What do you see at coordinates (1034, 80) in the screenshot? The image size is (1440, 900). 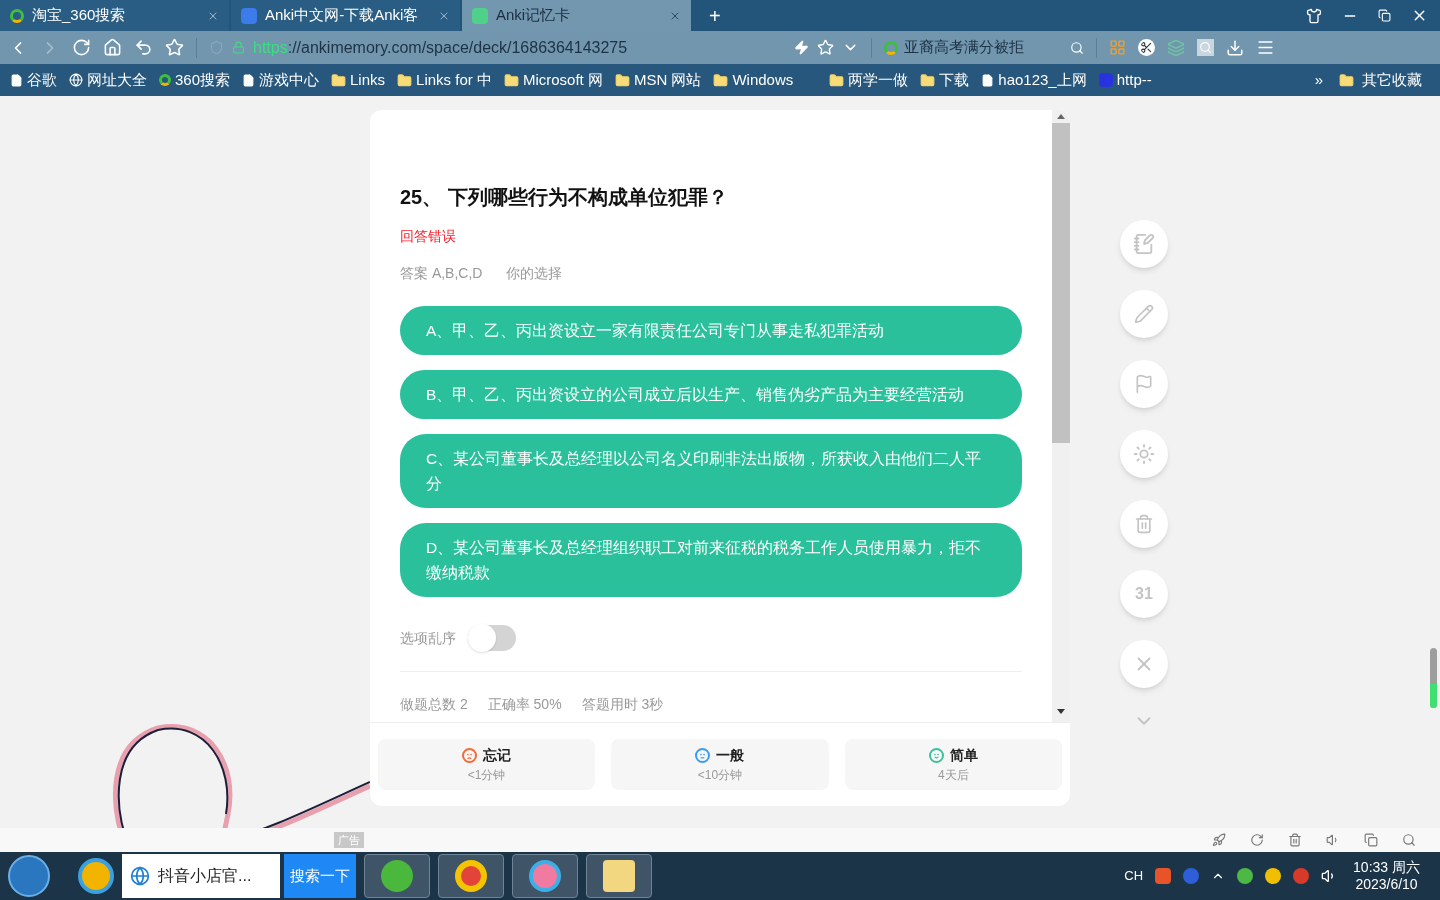 I see `bookmark-link: hao123_上网` at bounding box center [1034, 80].